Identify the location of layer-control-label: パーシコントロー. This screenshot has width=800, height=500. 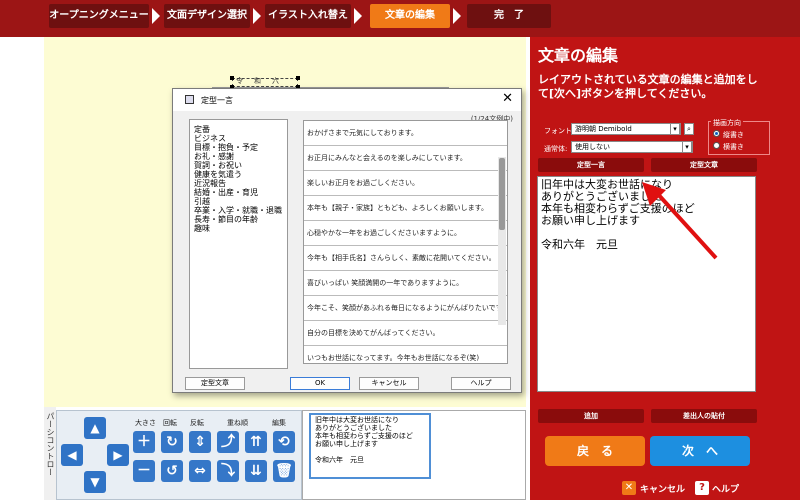
(50, 444).